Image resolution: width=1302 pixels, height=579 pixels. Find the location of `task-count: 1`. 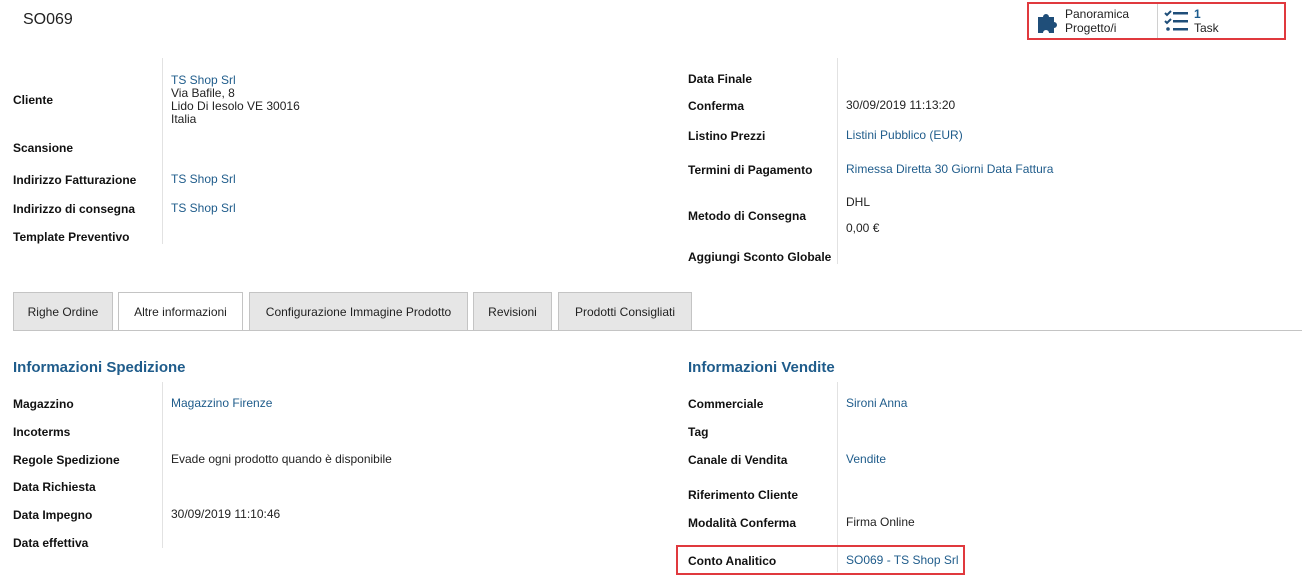

task-count: 1 is located at coordinates (1197, 14).